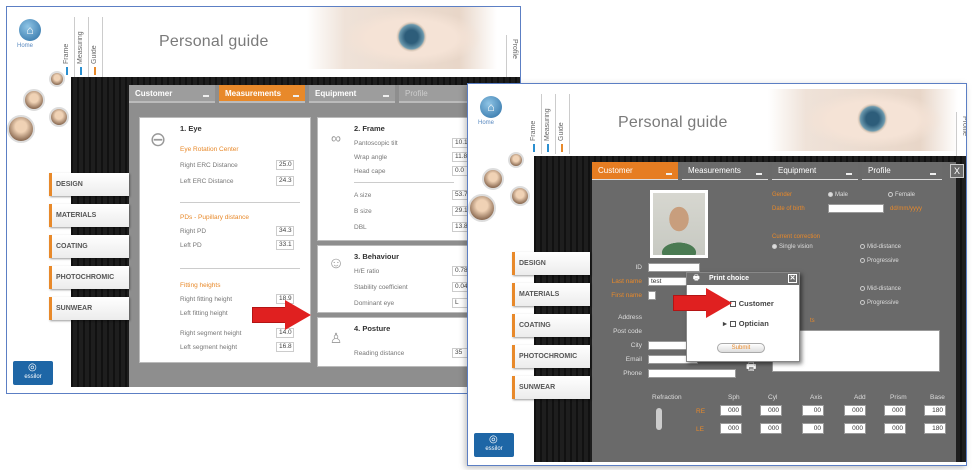  I want to click on section-pd: PDs - Pupillary distance, so click(214, 217).